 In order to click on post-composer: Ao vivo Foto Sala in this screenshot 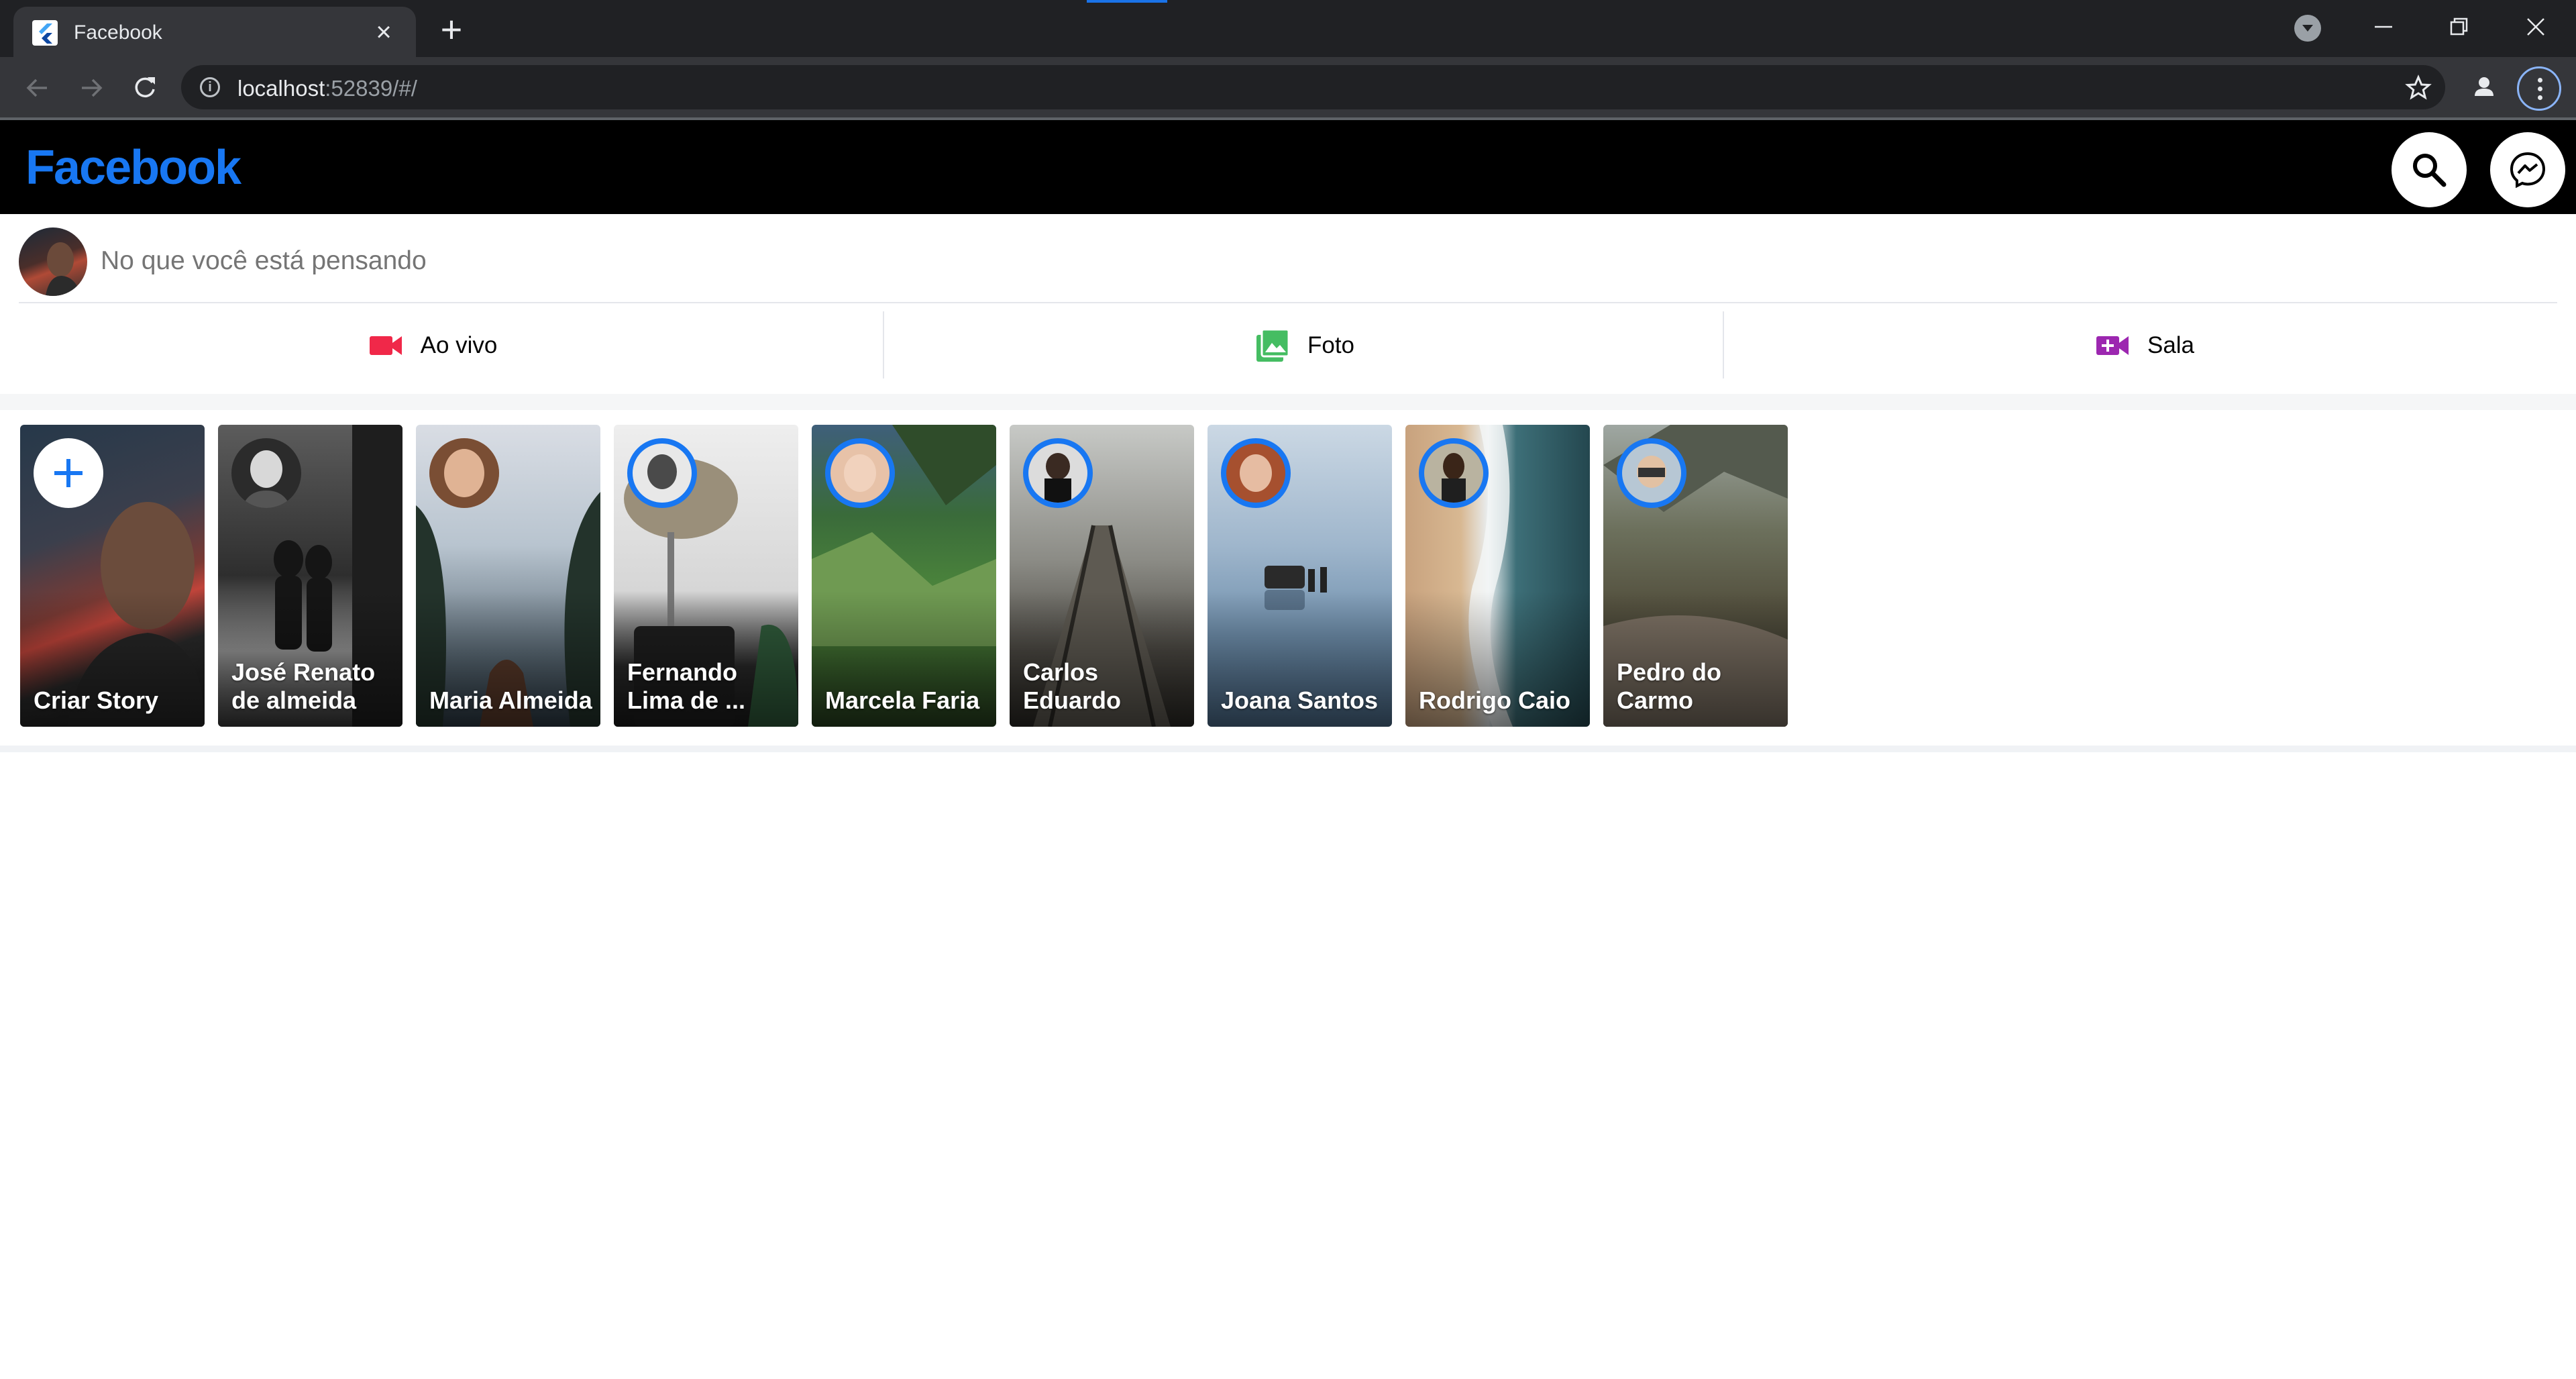, I will do `click(1288, 304)`.